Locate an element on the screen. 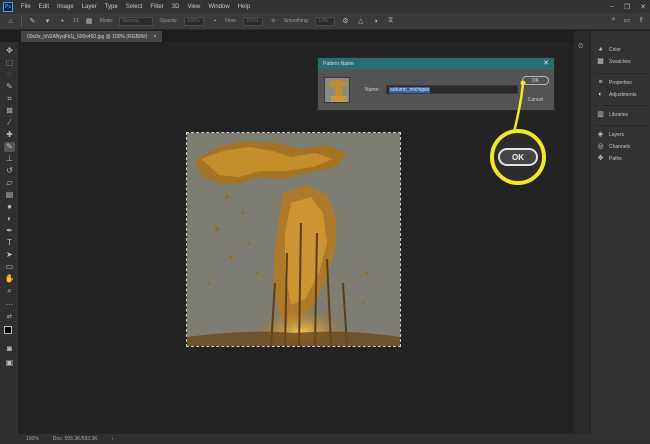 Image resolution: width=650 pixels, height=444 pixels. name-label: Name: is located at coordinates (372, 90).